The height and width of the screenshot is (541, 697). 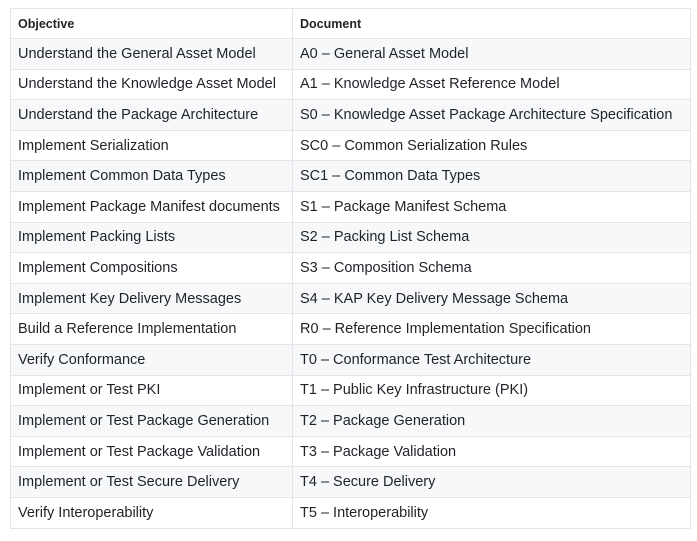 What do you see at coordinates (151, 268) in the screenshot?
I see `objective-cell: Implement Compositions` at bounding box center [151, 268].